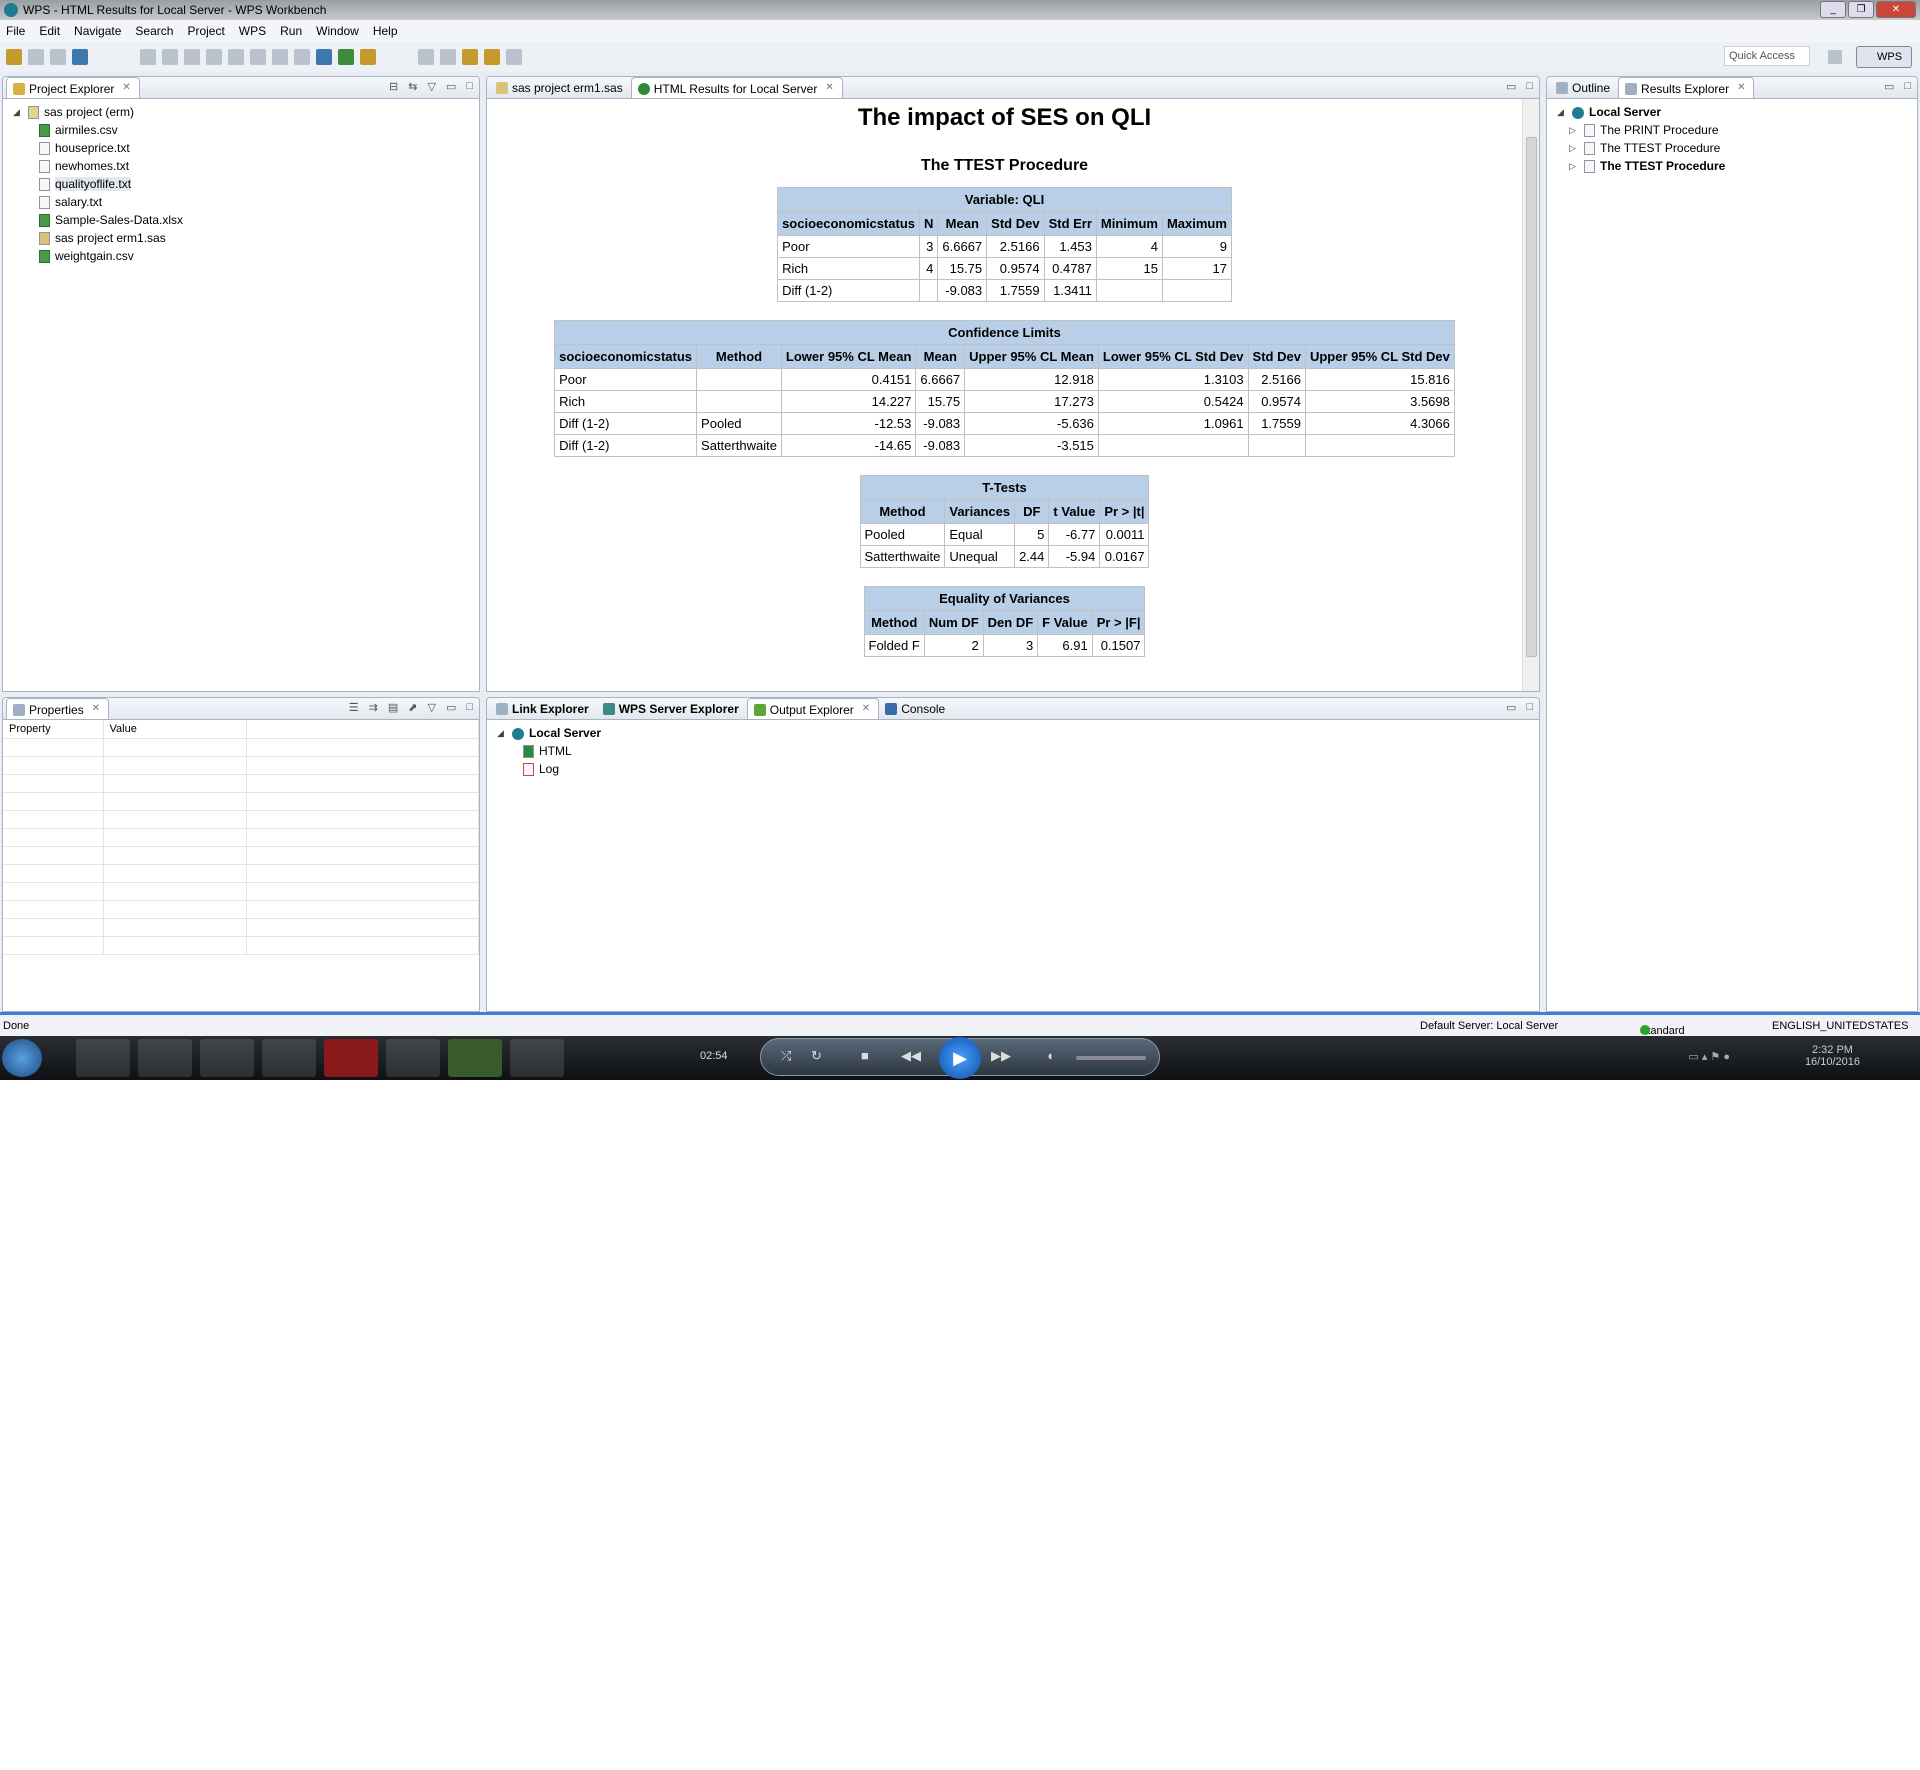  Describe the element at coordinates (49, 31) in the screenshot. I see `menu-edit: Edit` at that location.